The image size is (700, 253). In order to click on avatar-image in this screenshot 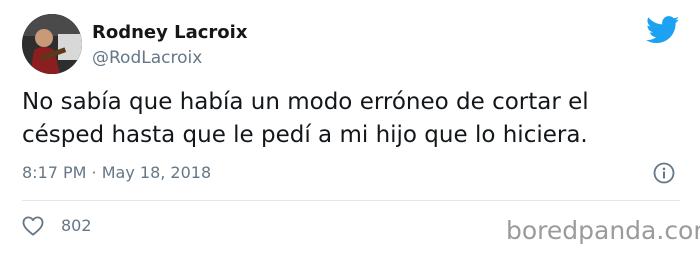, I will do `click(52, 44)`.